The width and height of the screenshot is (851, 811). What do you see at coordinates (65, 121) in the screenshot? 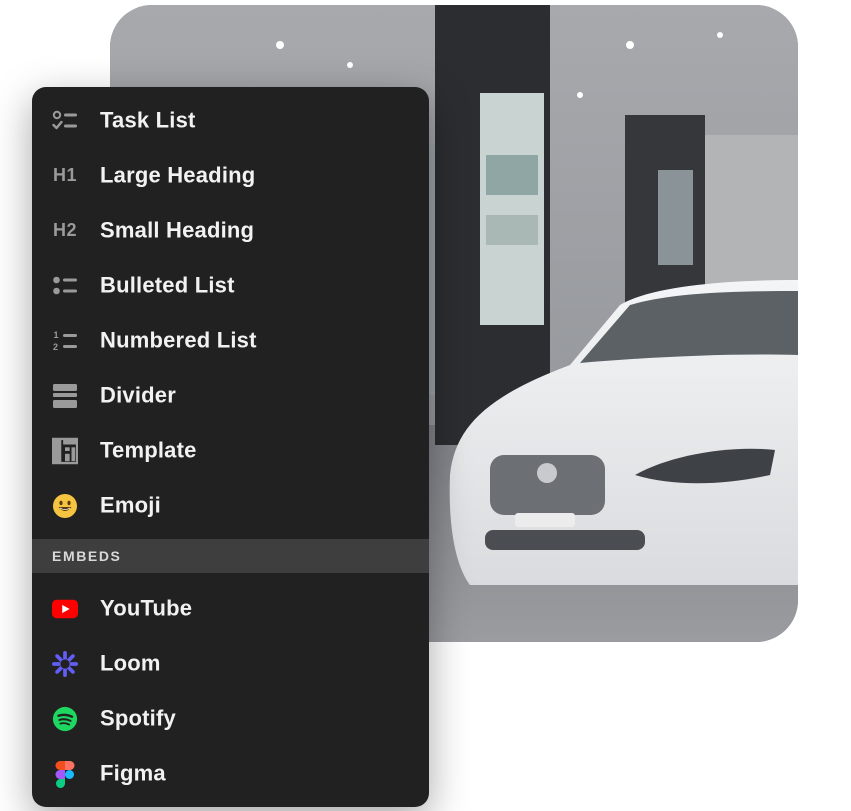
I see `task-list-icon` at bounding box center [65, 121].